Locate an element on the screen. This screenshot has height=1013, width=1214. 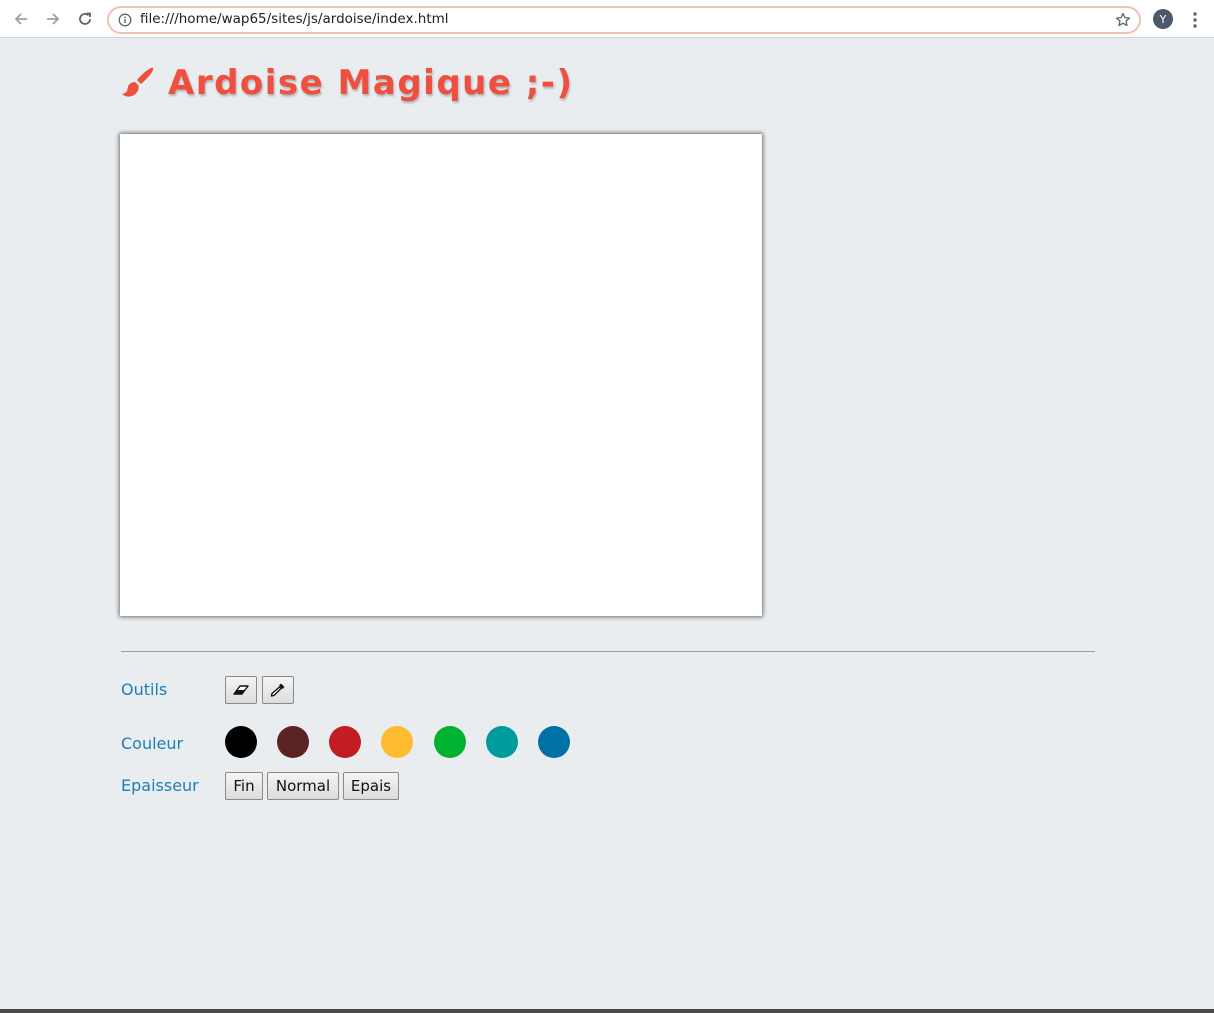
eyedropper-button is located at coordinates (278, 690).